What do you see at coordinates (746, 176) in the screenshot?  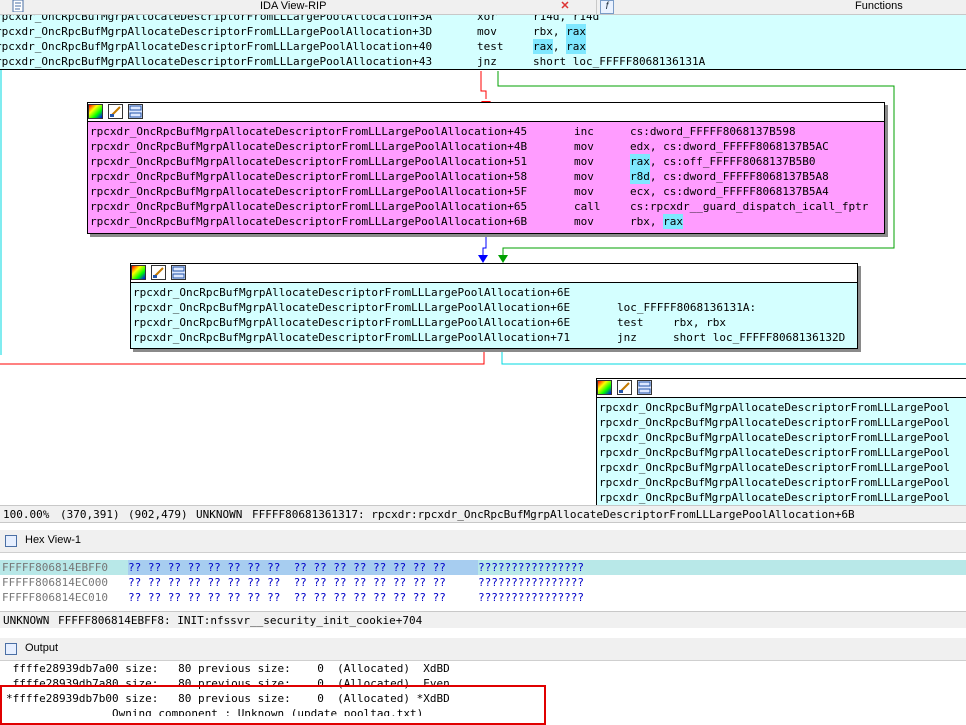 I see `instruction-operand: cs:dword_FFFFF8068137B5A8` at bounding box center [746, 176].